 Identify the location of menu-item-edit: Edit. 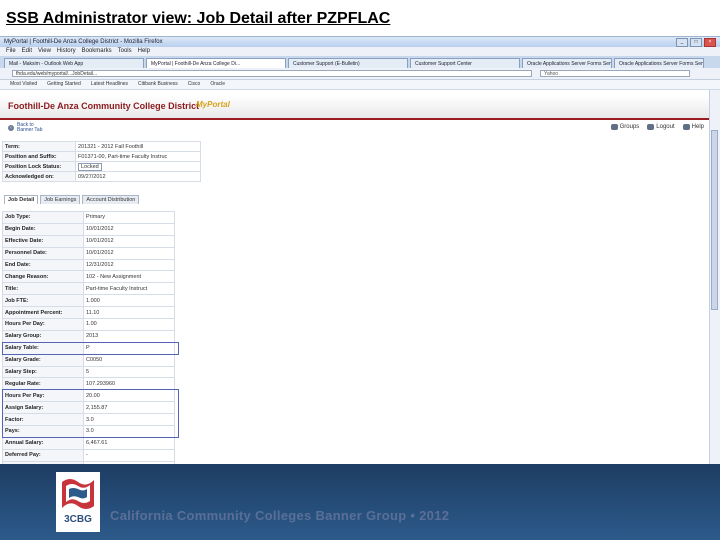
(27, 51).